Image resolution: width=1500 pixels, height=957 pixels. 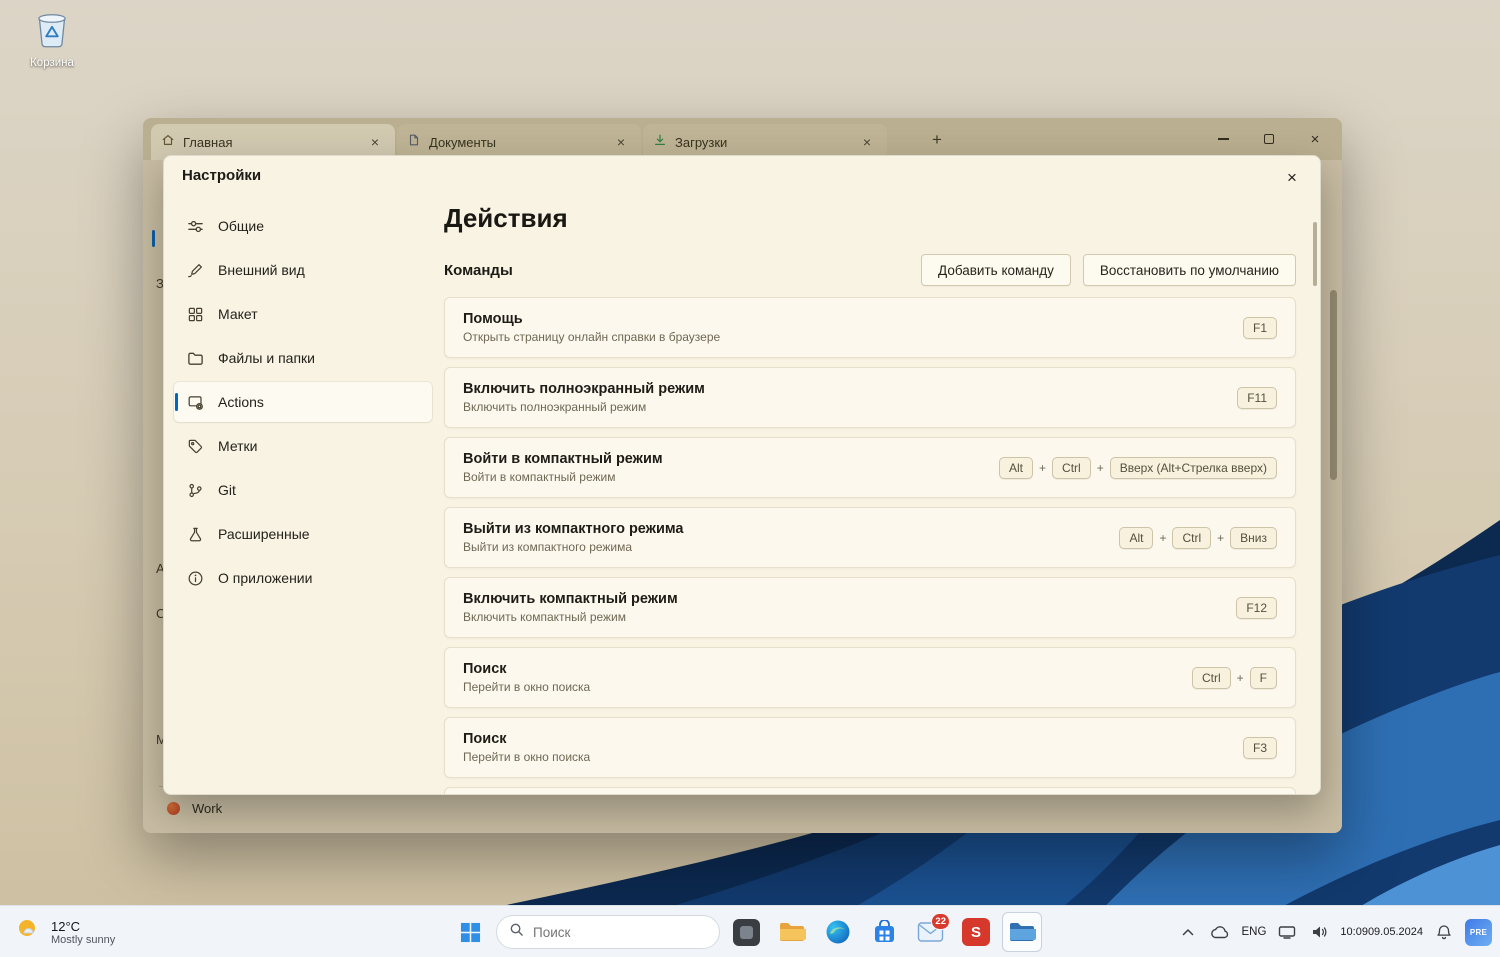 I want to click on add-command-button: Добавить команду, so click(x=996, y=270).